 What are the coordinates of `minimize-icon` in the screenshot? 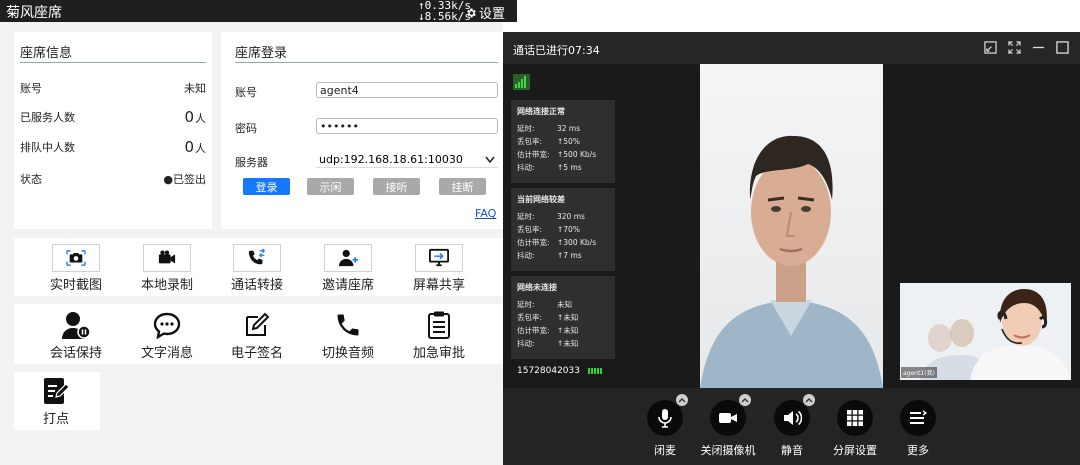 It's located at (1038, 47).